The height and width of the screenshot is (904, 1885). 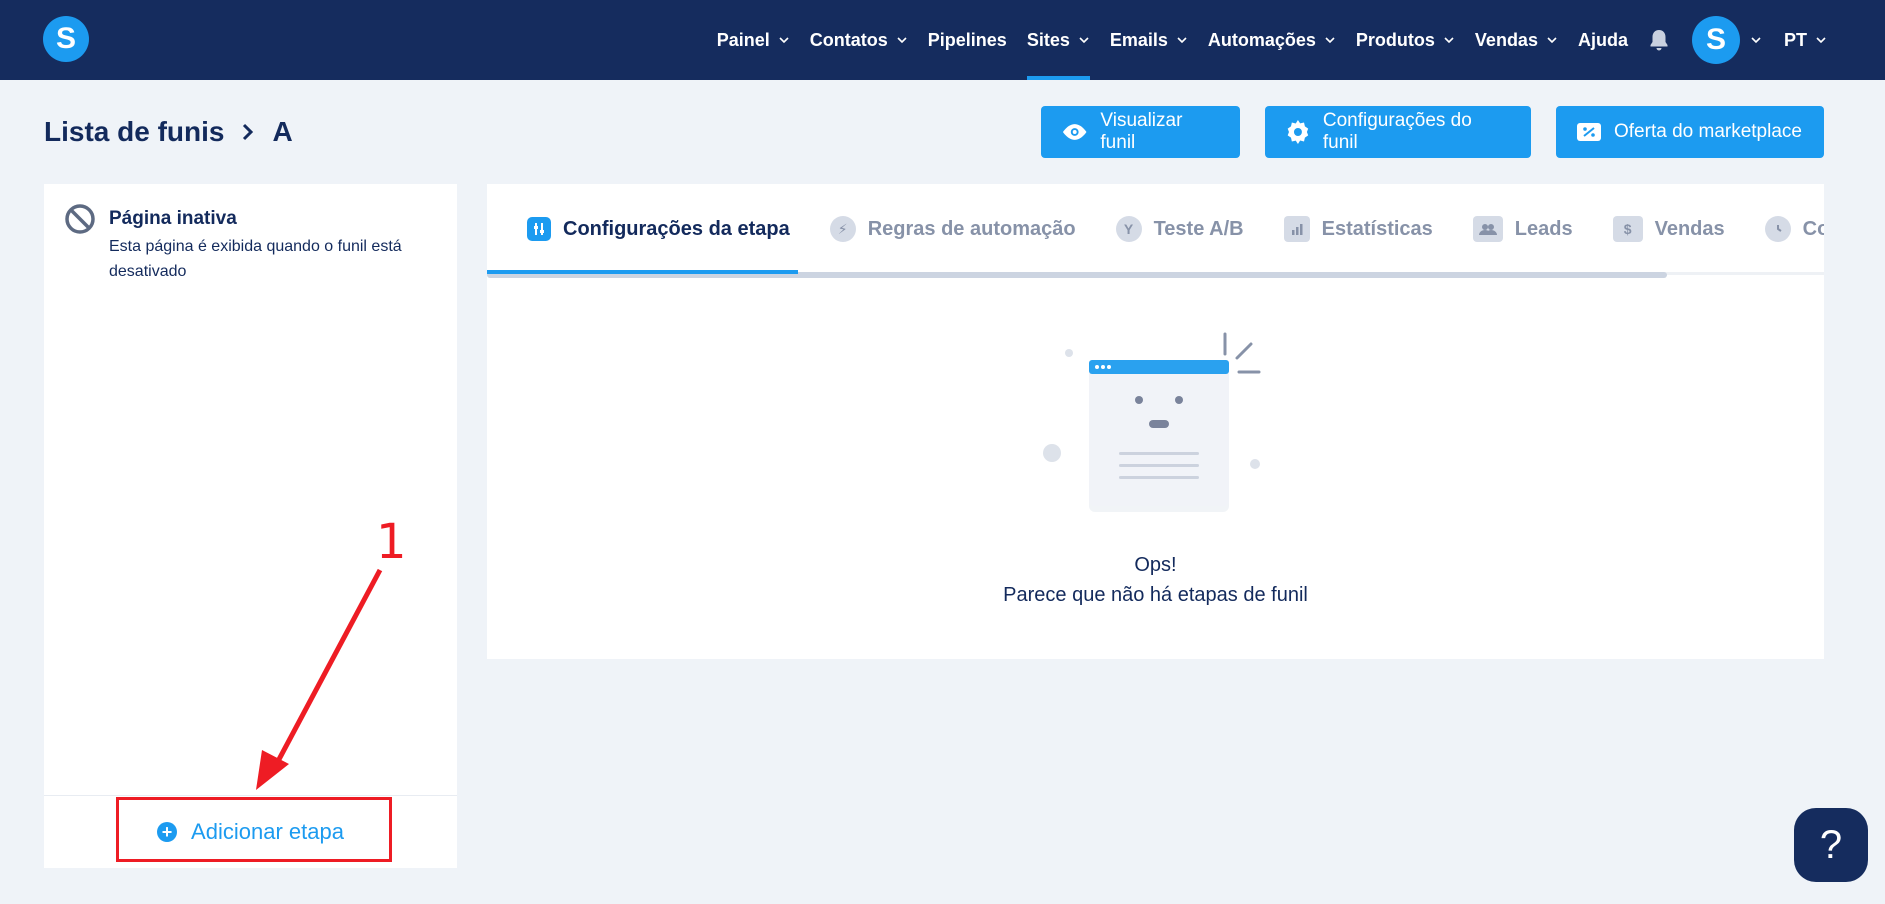 I want to click on inactive-page-title: Página inativa, so click(x=173, y=219).